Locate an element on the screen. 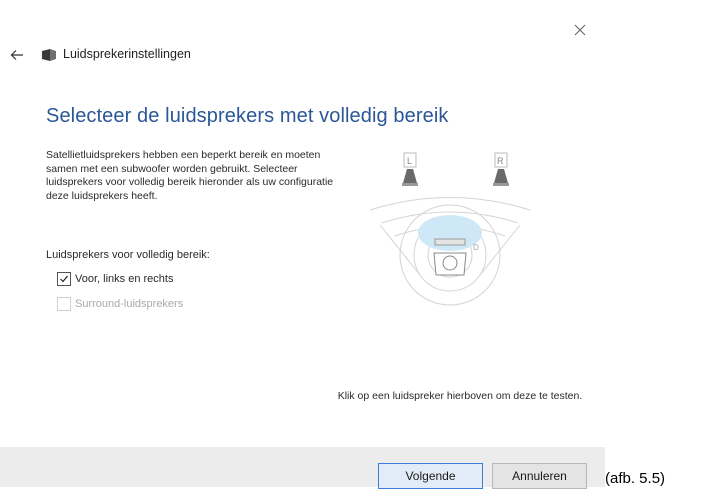 The width and height of the screenshot is (713, 497). speaker-diagram: D L R is located at coordinates (450, 229).